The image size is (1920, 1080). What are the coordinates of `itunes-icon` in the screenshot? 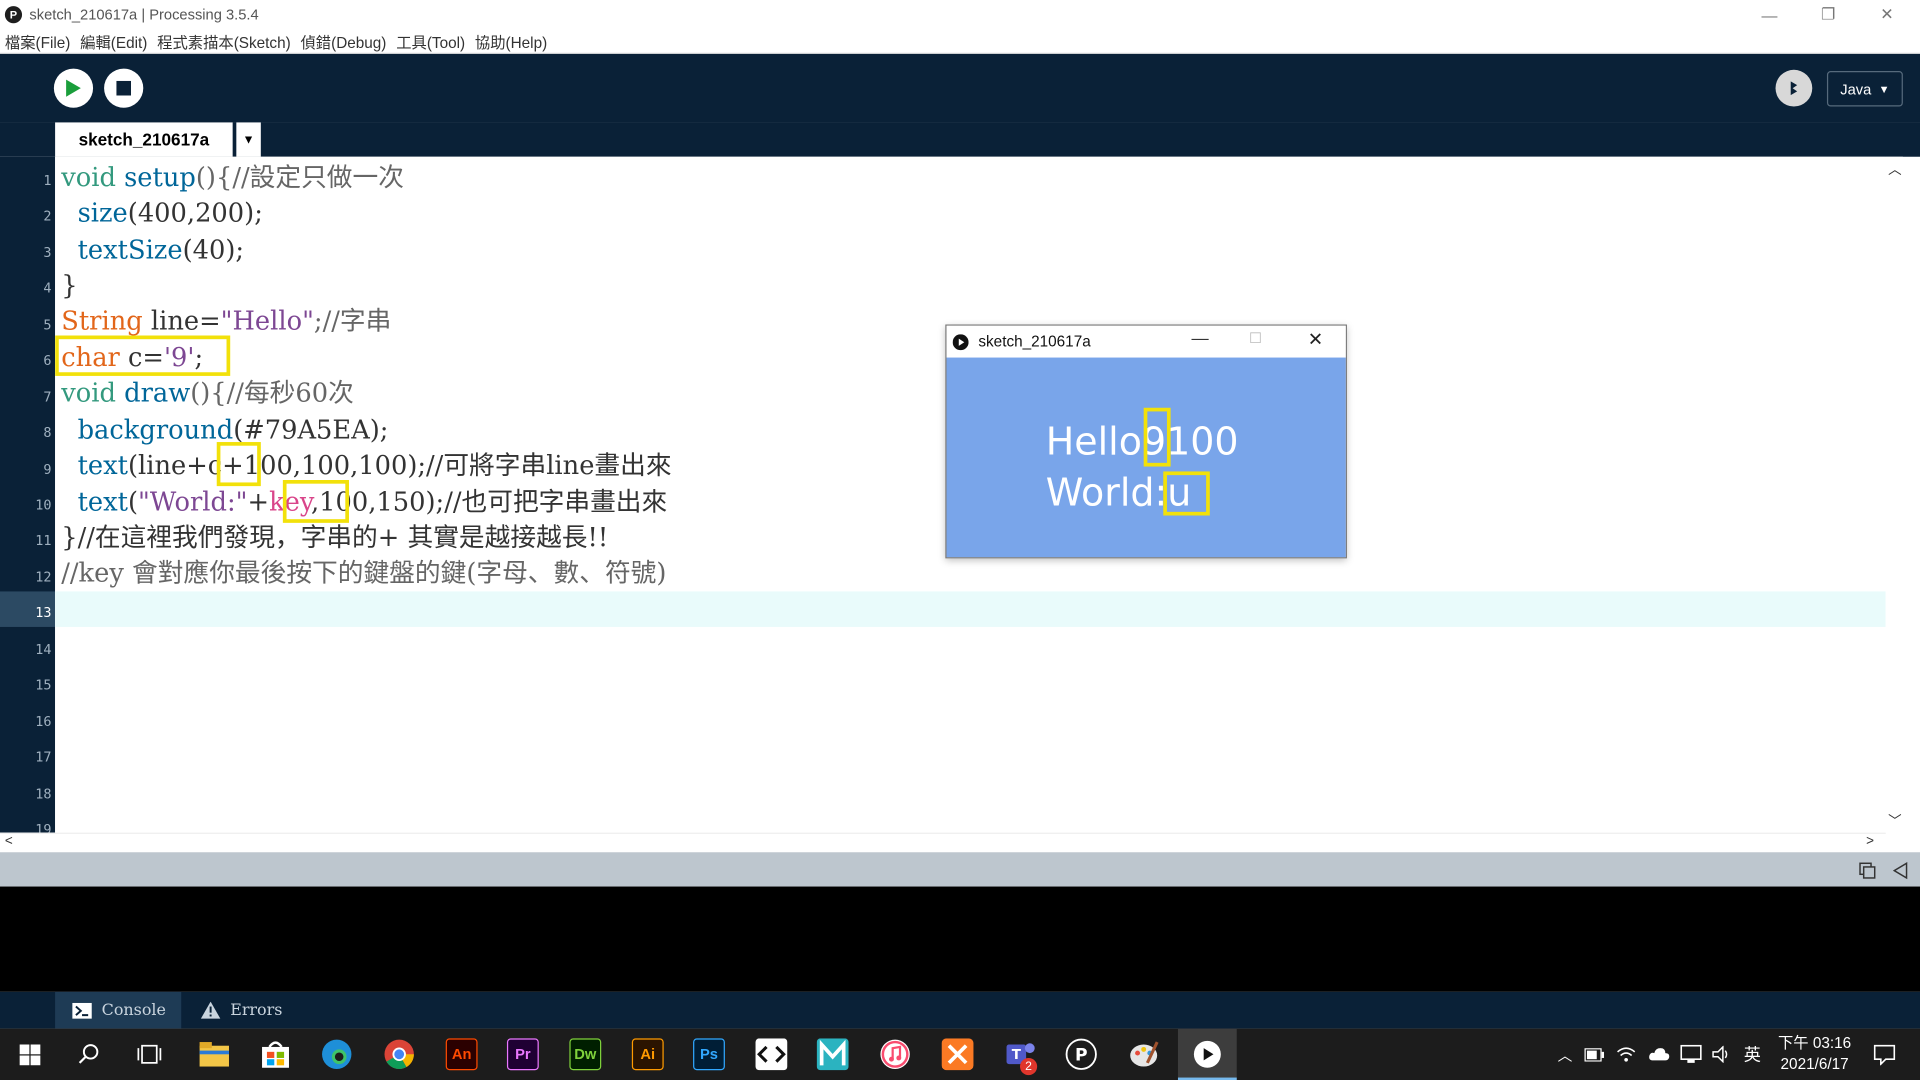 It's located at (895, 1054).